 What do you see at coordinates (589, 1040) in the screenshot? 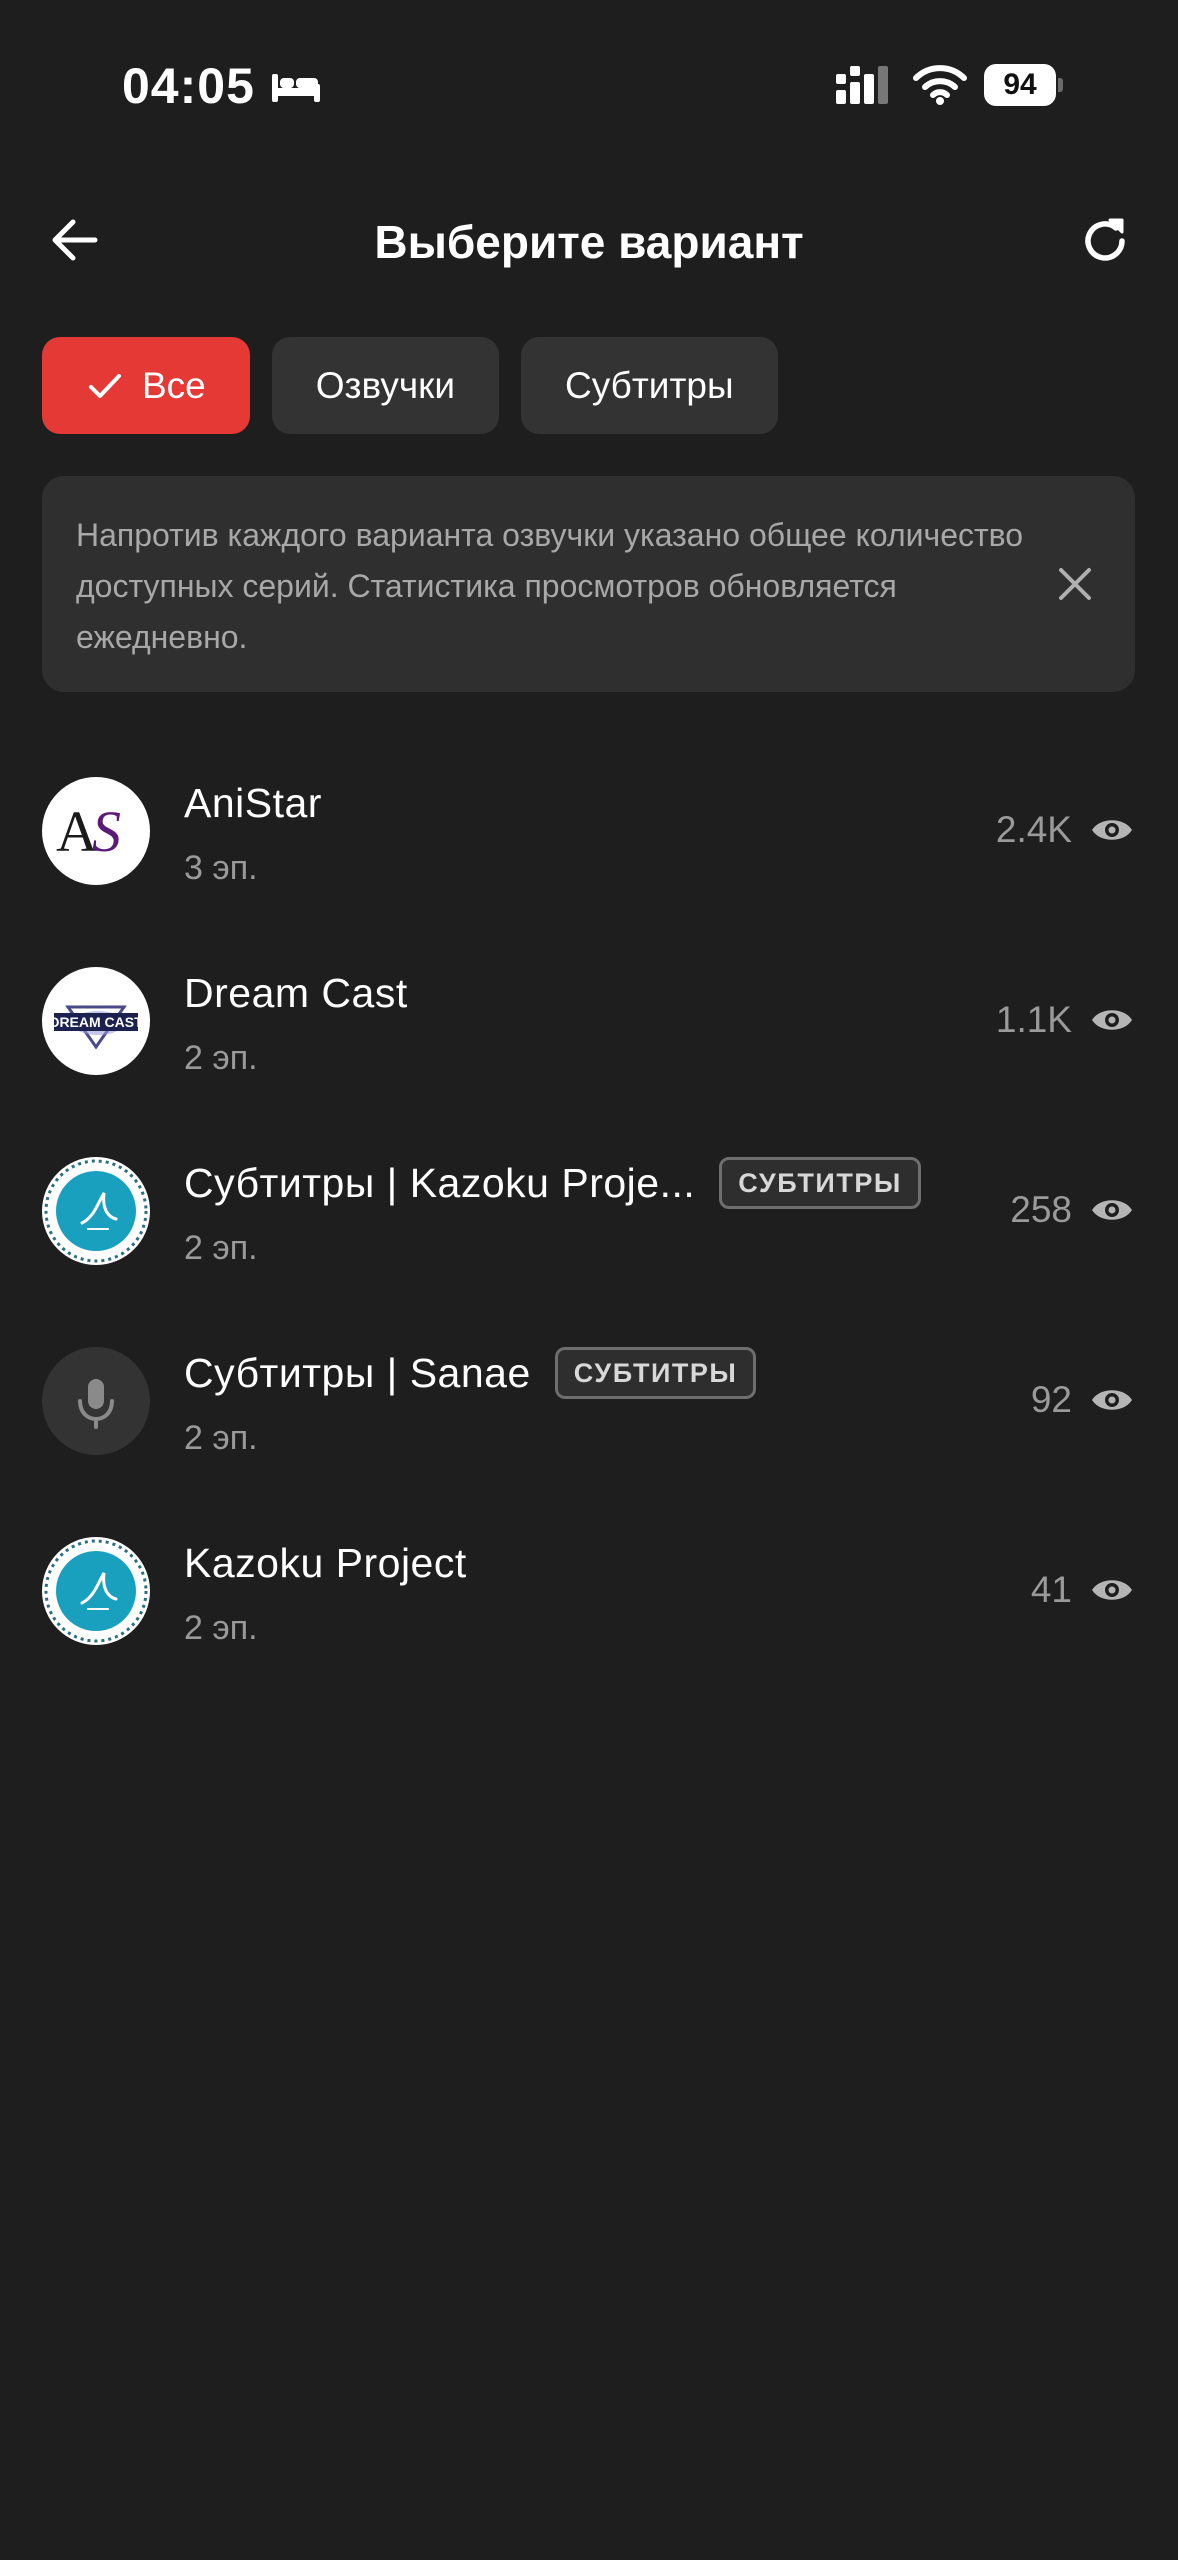
I see `list-item: DREAM CAST Dream Cast 2 эп. 1.1K` at bounding box center [589, 1040].